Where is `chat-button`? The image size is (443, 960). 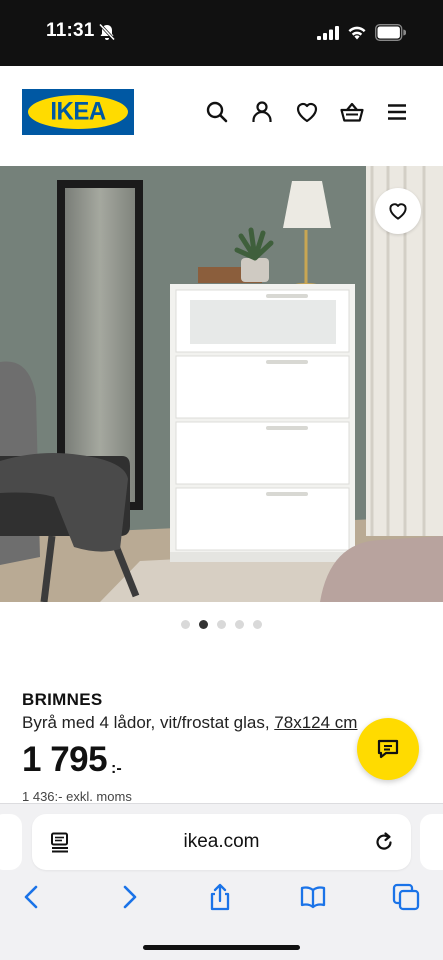 chat-button is located at coordinates (388, 749).